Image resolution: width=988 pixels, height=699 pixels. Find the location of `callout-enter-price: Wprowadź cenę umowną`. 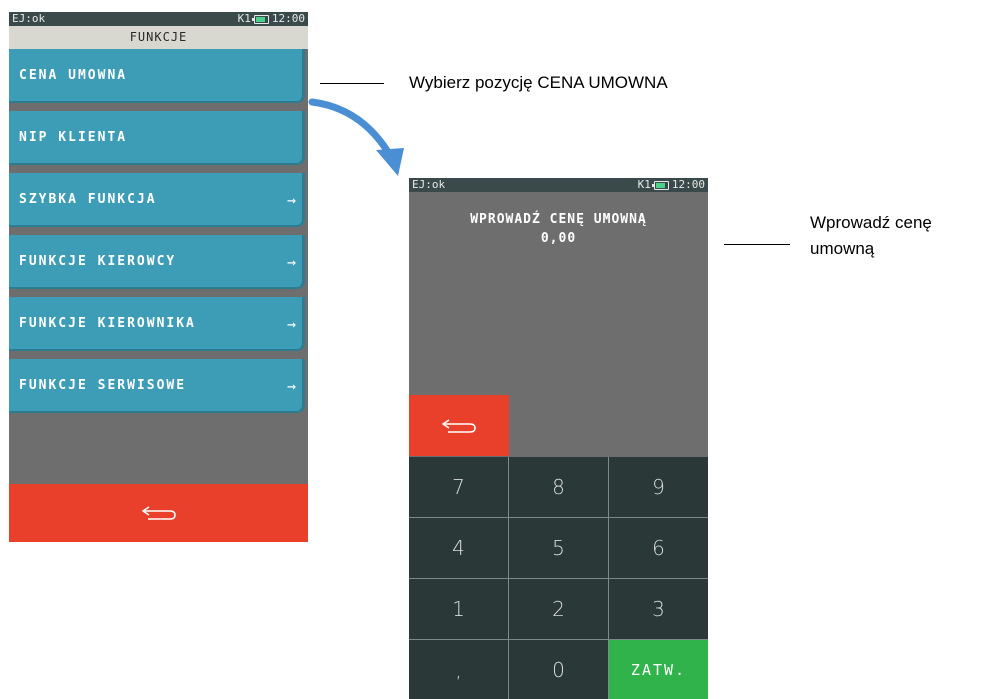

callout-enter-price: Wprowadź cenę umowną is located at coordinates (871, 236).